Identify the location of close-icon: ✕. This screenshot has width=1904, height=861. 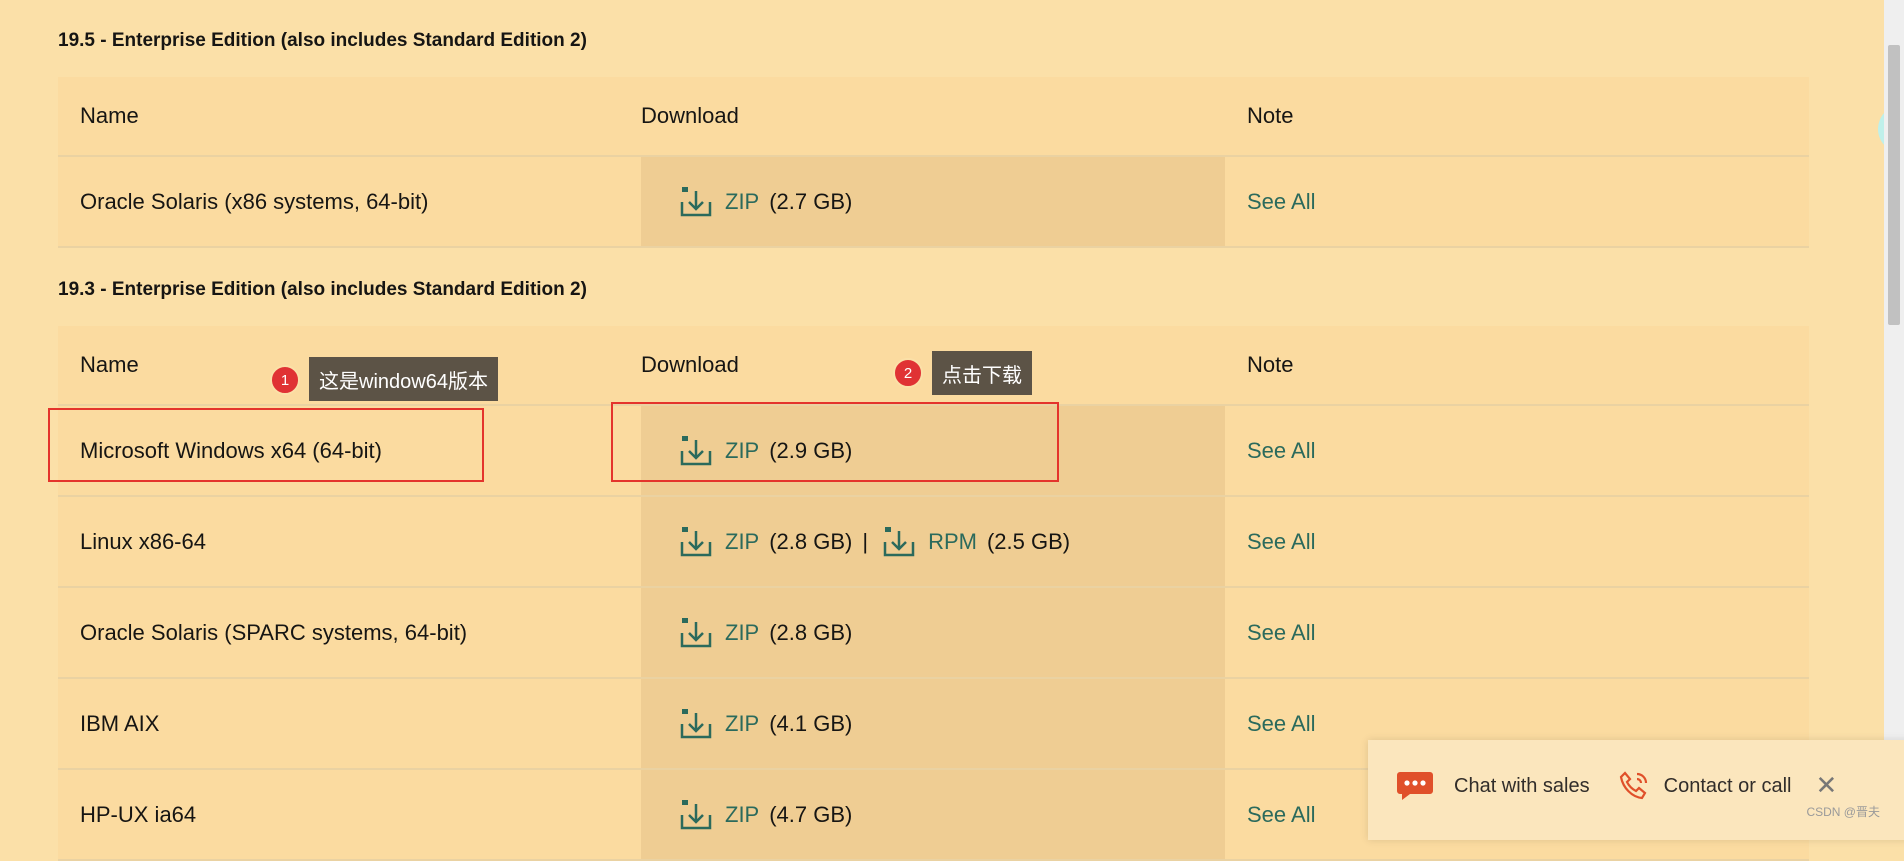
(1826, 785).